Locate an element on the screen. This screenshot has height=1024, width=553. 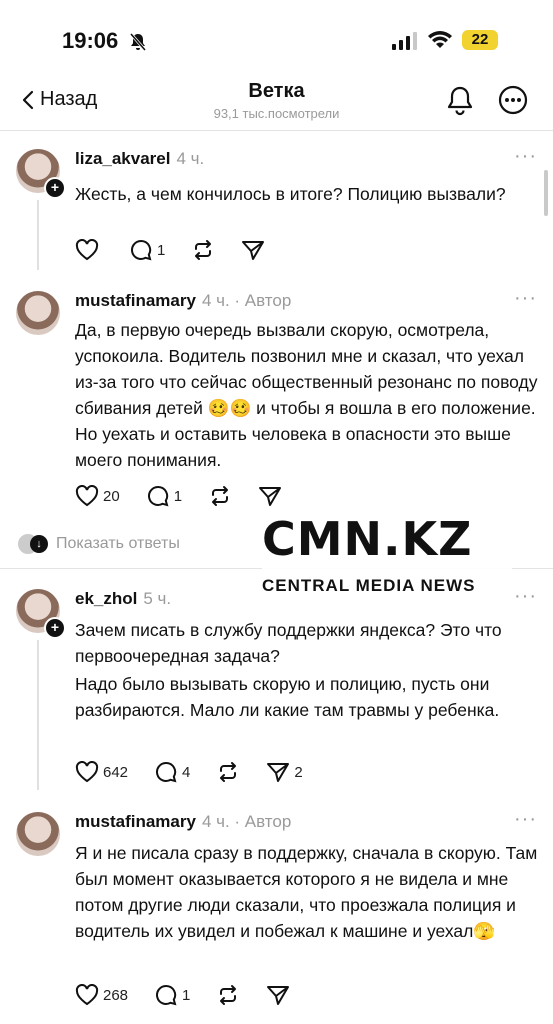
like-button is located at coordinates (89, 250).